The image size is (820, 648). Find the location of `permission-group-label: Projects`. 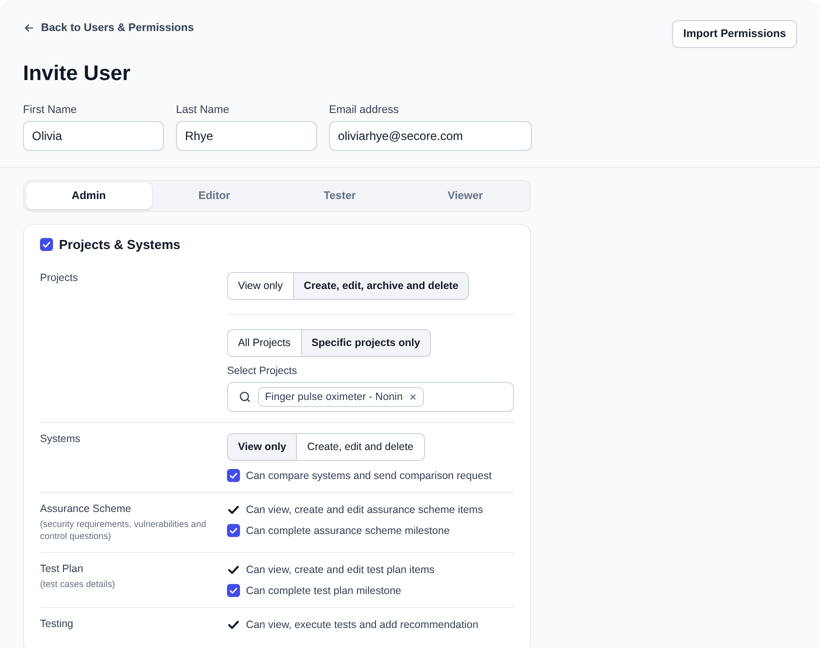

permission-group-label: Projects is located at coordinates (59, 278).